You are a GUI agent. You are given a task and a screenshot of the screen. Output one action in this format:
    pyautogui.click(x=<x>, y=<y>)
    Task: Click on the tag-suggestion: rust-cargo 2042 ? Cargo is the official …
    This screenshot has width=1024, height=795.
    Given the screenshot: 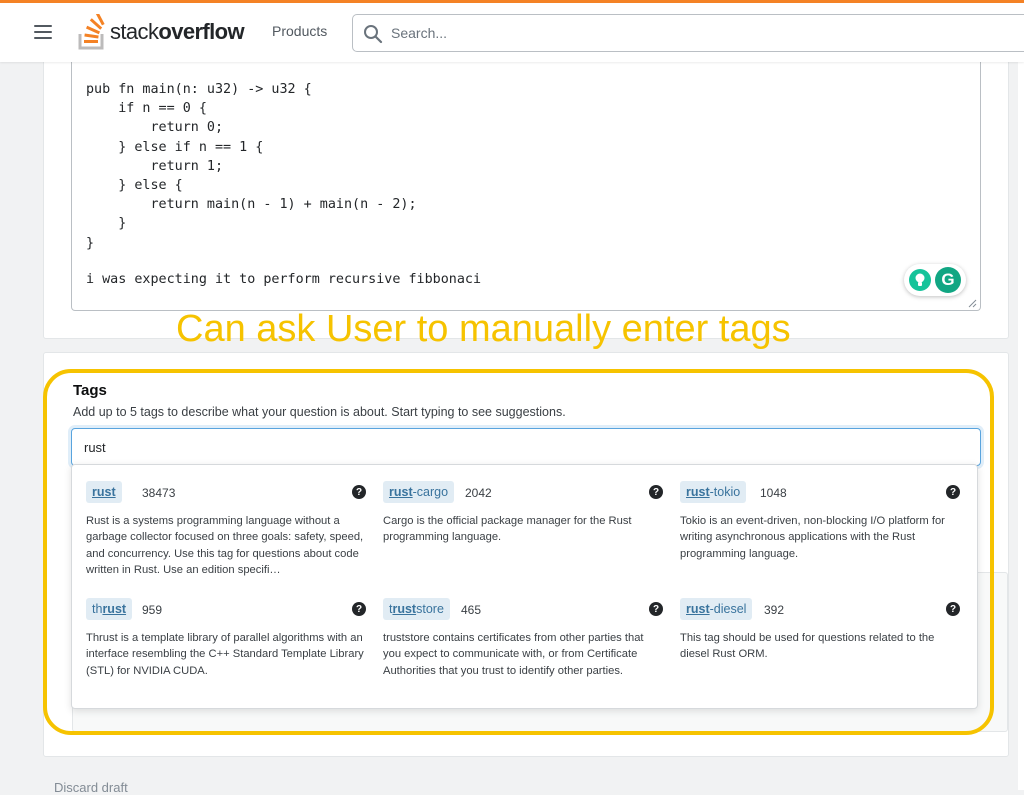 What is the action you would take?
    pyautogui.click(x=523, y=513)
    